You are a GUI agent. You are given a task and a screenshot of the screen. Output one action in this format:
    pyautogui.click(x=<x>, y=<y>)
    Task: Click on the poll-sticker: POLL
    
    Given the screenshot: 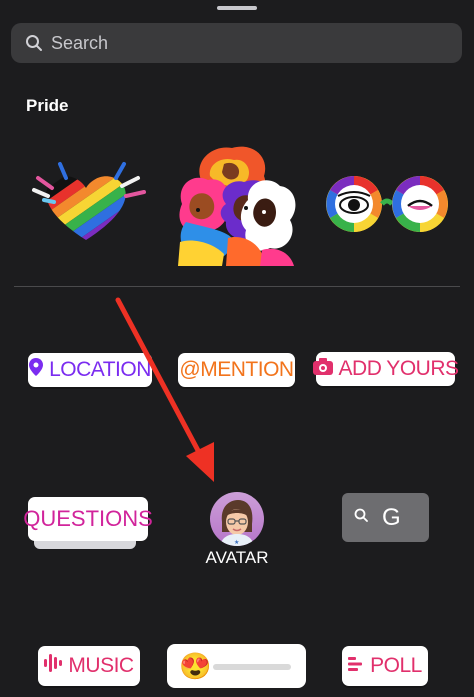 What is the action you would take?
    pyautogui.click(x=385, y=666)
    